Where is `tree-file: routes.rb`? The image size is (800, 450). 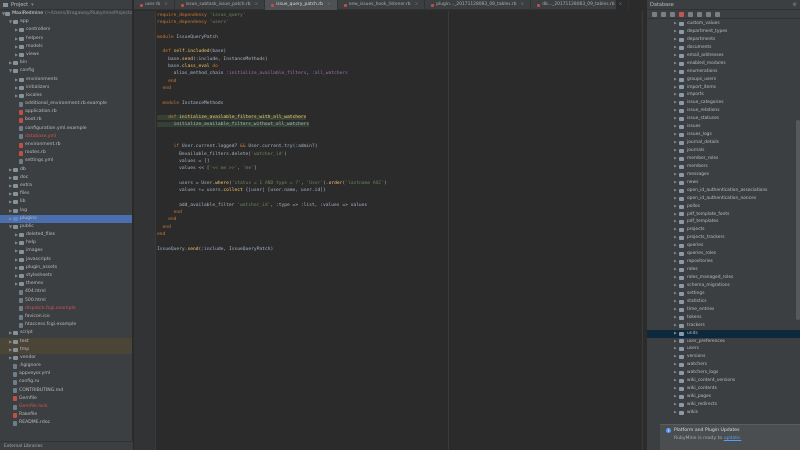 tree-file: routes.rb is located at coordinates (66, 153).